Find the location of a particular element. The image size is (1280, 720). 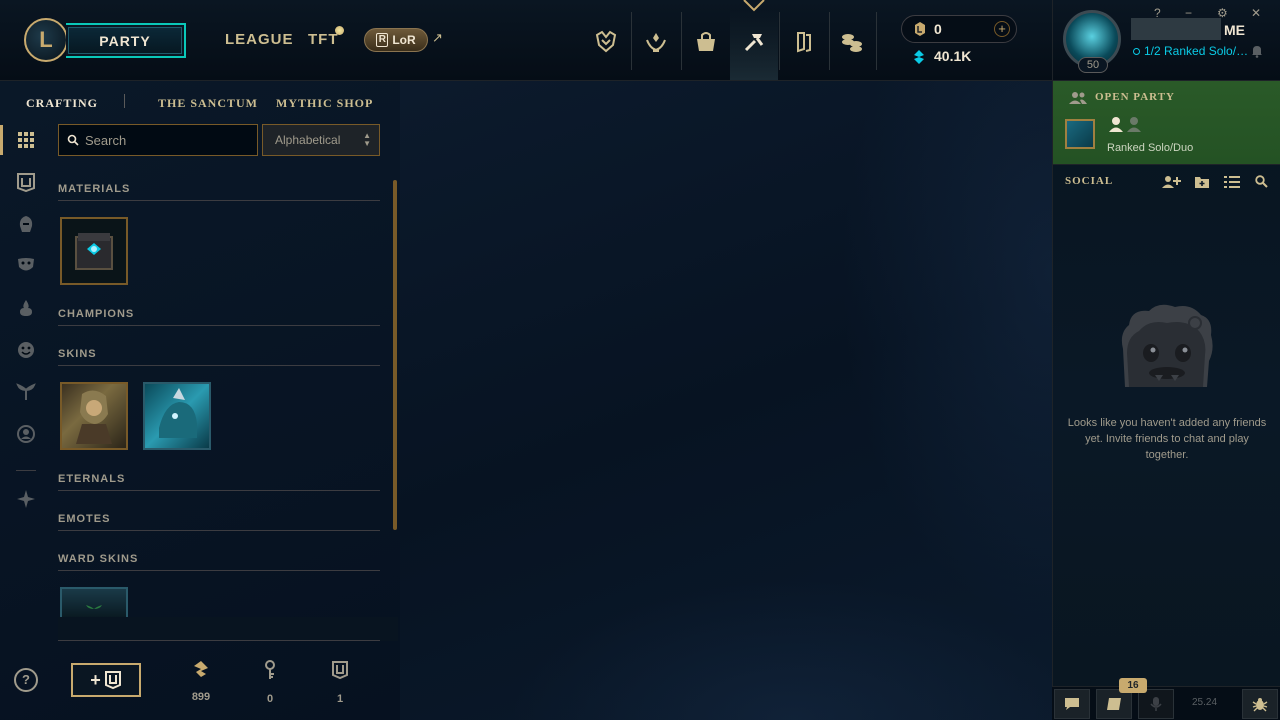

open-party-title: OPEN PARTY is located at coordinates (1135, 97).